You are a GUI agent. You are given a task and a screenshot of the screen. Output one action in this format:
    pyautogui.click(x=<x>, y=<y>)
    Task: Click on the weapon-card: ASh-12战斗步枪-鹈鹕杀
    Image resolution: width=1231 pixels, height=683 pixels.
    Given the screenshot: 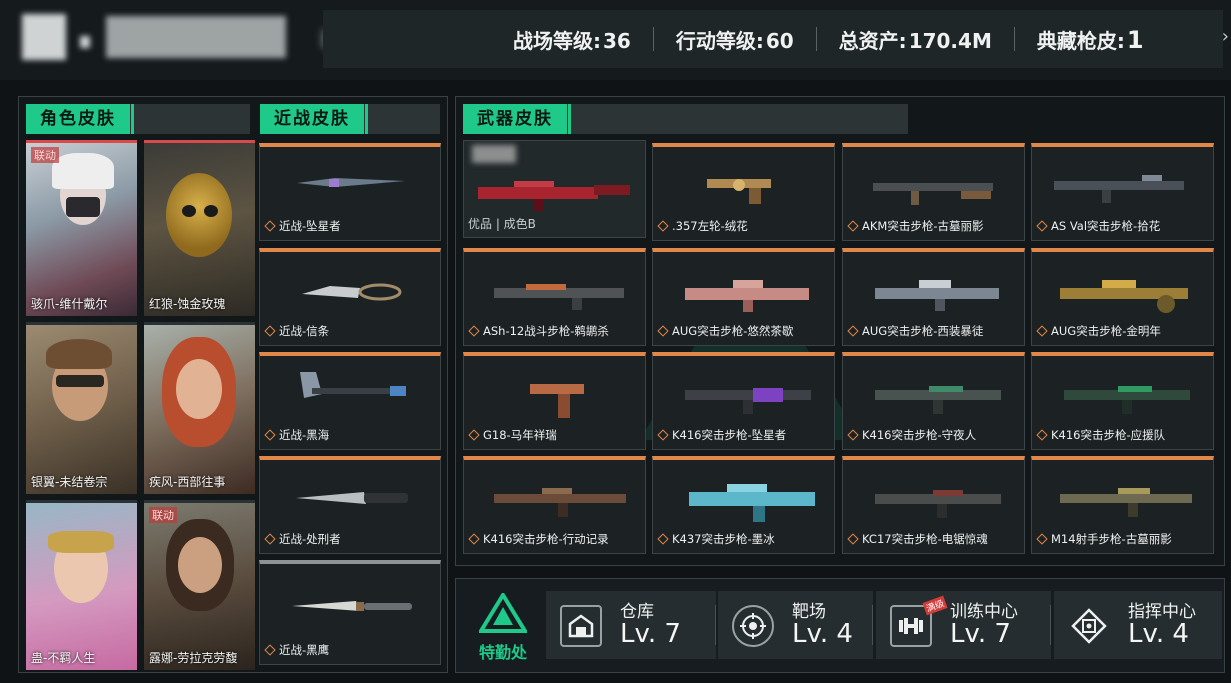 What is the action you would take?
    pyautogui.click(x=554, y=297)
    